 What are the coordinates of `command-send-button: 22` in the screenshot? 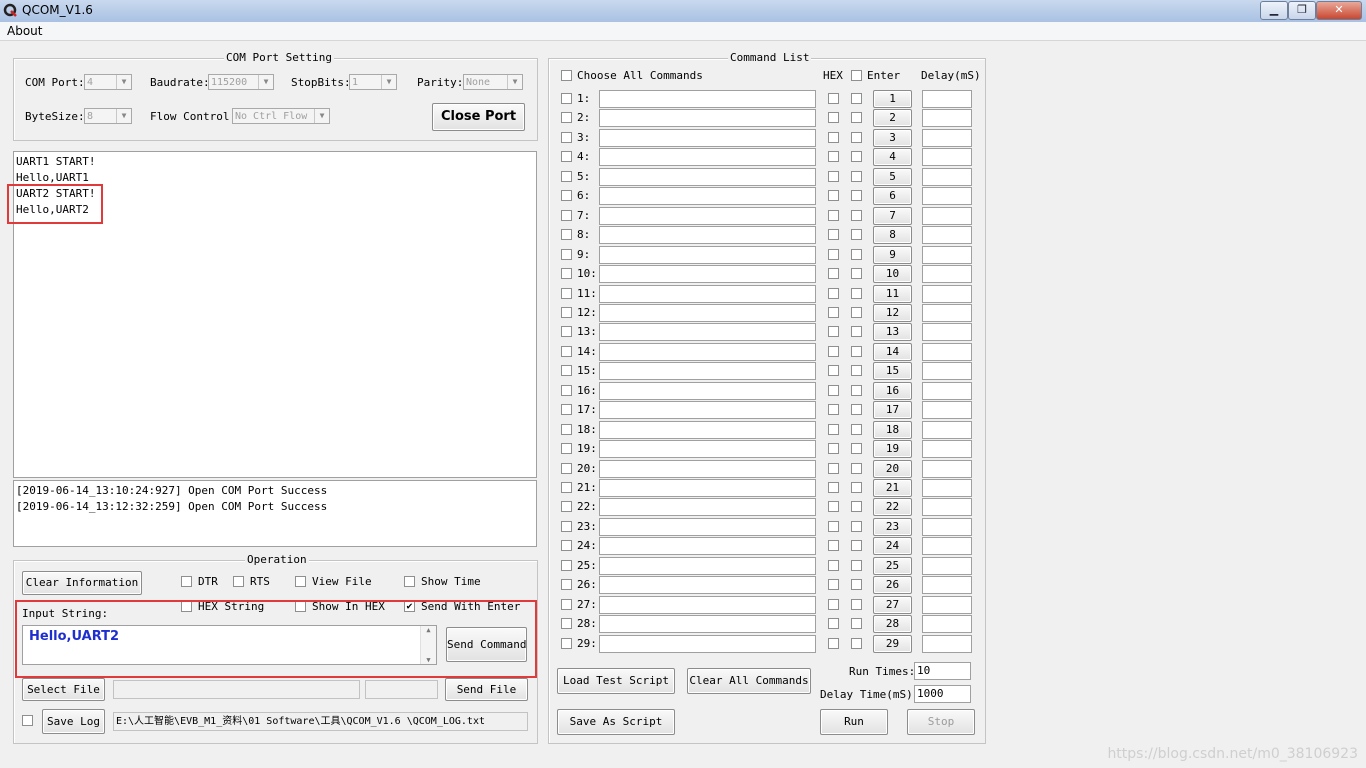 It's located at (892, 507).